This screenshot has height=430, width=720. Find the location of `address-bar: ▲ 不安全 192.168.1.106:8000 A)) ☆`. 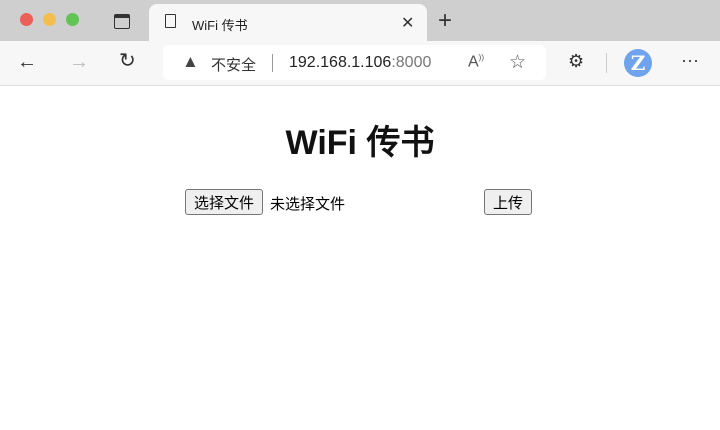

address-bar: ▲ 不安全 192.168.1.106:8000 A)) ☆ is located at coordinates (354, 62).